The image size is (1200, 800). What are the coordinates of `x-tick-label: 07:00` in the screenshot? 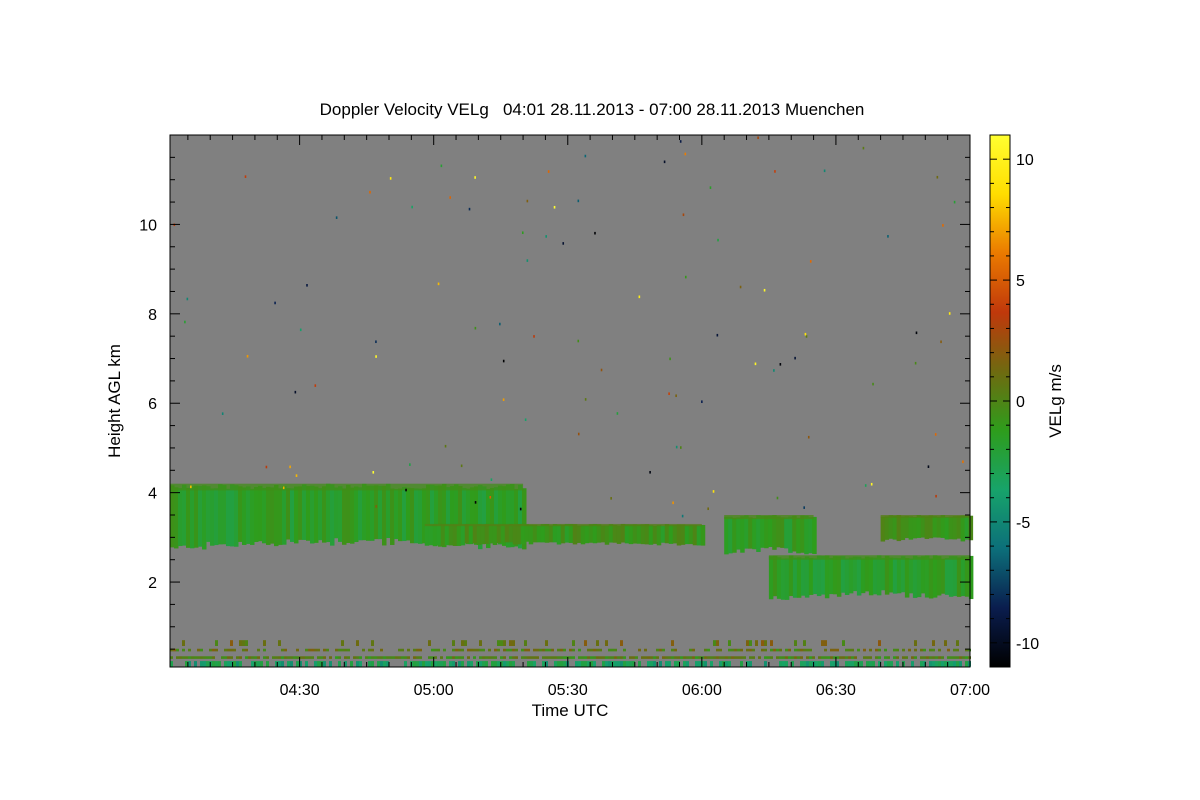 It's located at (970, 690).